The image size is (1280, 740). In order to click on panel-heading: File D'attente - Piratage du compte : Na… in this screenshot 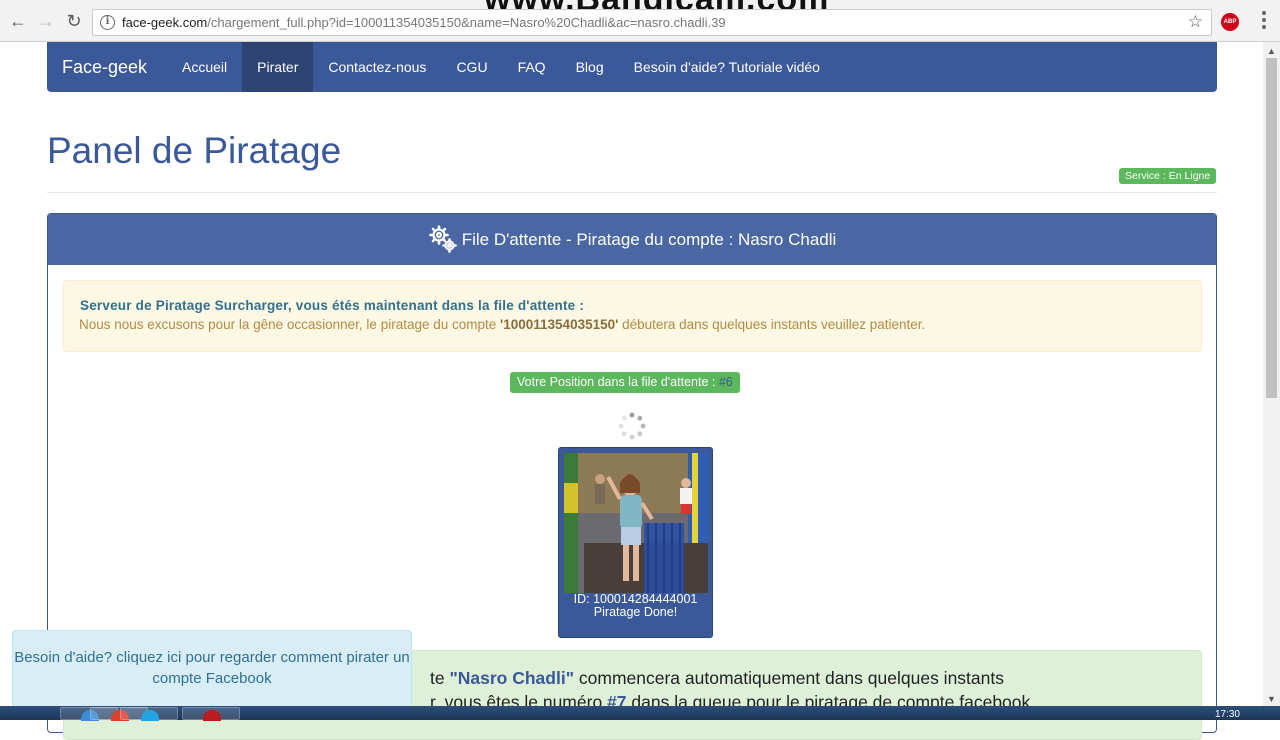, I will do `click(632, 239)`.